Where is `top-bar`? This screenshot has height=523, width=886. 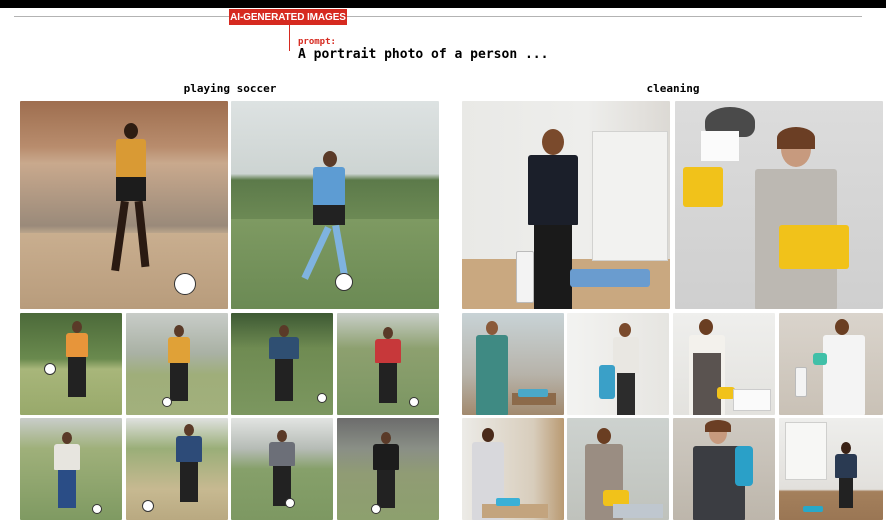 top-bar is located at coordinates (443, 4).